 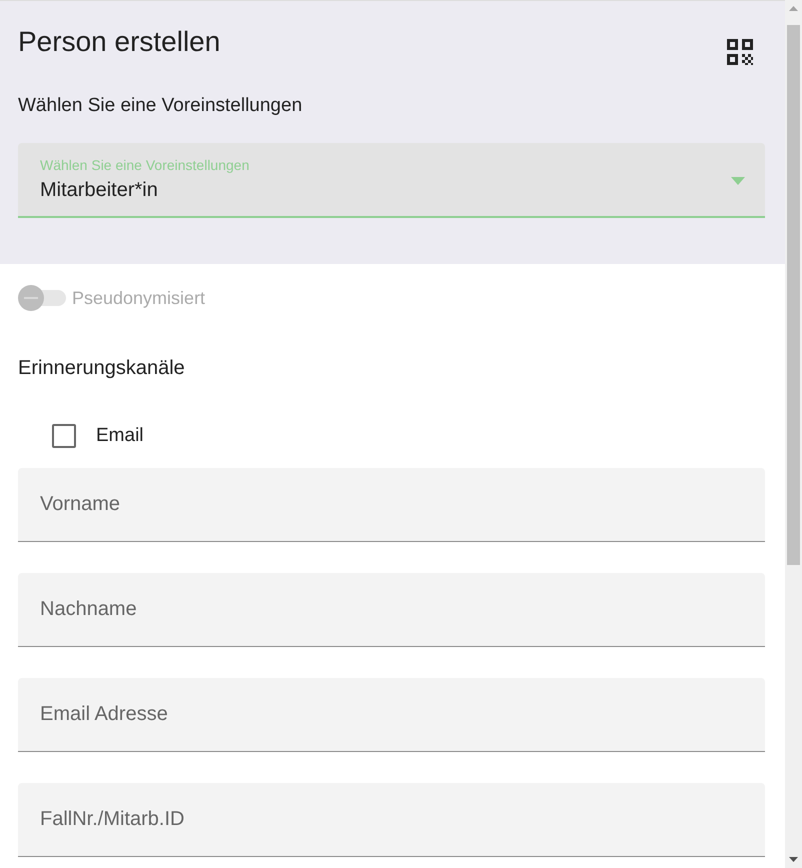 What do you see at coordinates (391, 180) in the screenshot?
I see `preset-select: Wählen Sie eine Voreinstellungen Mitarbeiter*in` at bounding box center [391, 180].